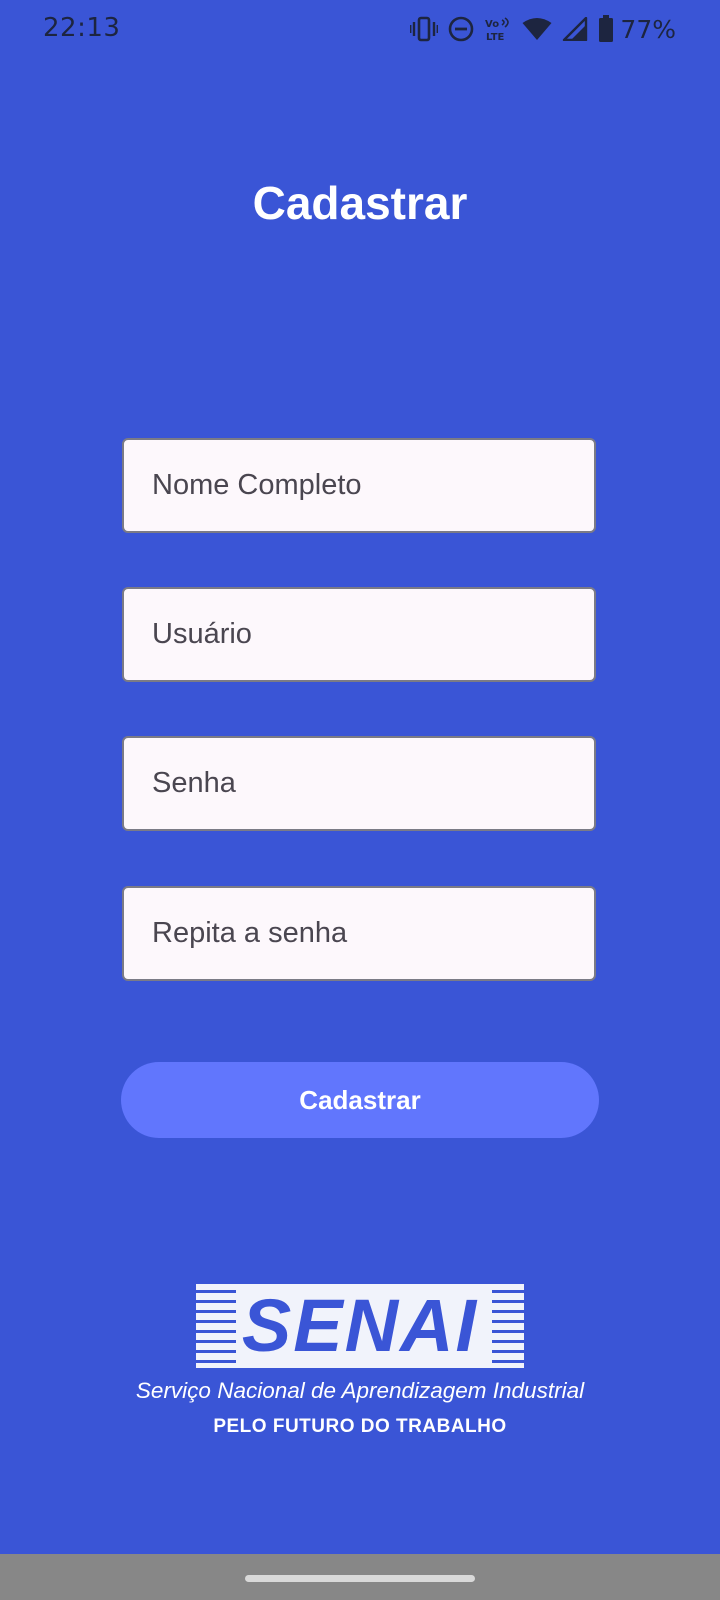  Describe the element at coordinates (360, 1426) in the screenshot. I see `logo-slogan: PELO FUTURO DO TRABALHO` at that location.